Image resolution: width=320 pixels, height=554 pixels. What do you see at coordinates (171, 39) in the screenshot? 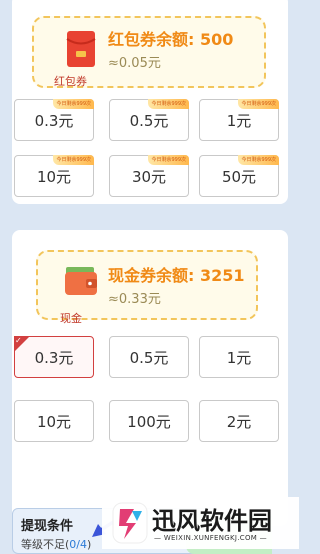
I see `coupon-balance-title: 红包券余额: 500` at bounding box center [171, 39].